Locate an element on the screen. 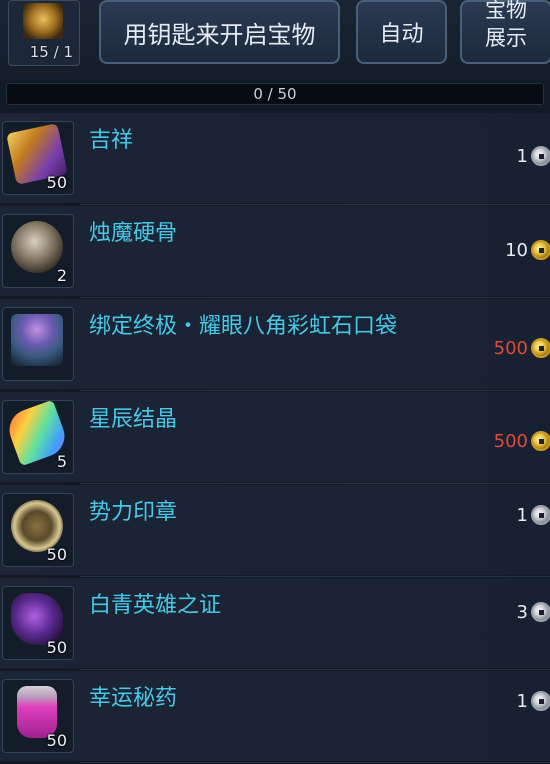  list-item: 5 星辰结晶 500 is located at coordinates (275, 438).